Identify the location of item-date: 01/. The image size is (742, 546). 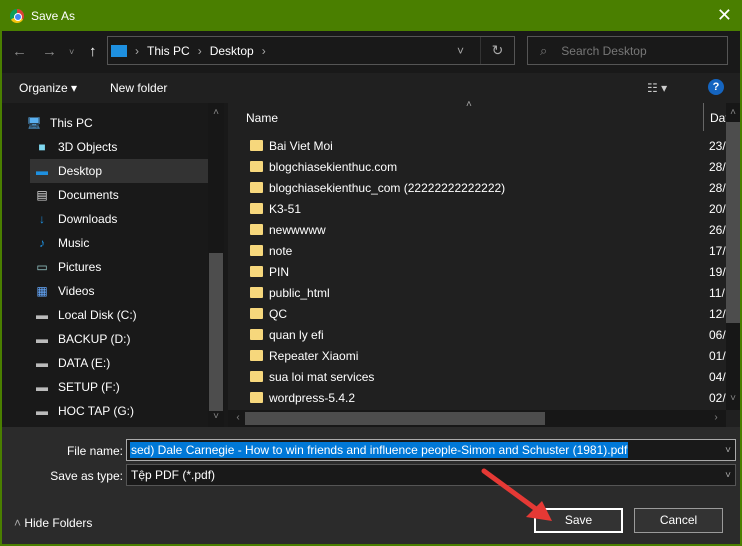
(717, 355).